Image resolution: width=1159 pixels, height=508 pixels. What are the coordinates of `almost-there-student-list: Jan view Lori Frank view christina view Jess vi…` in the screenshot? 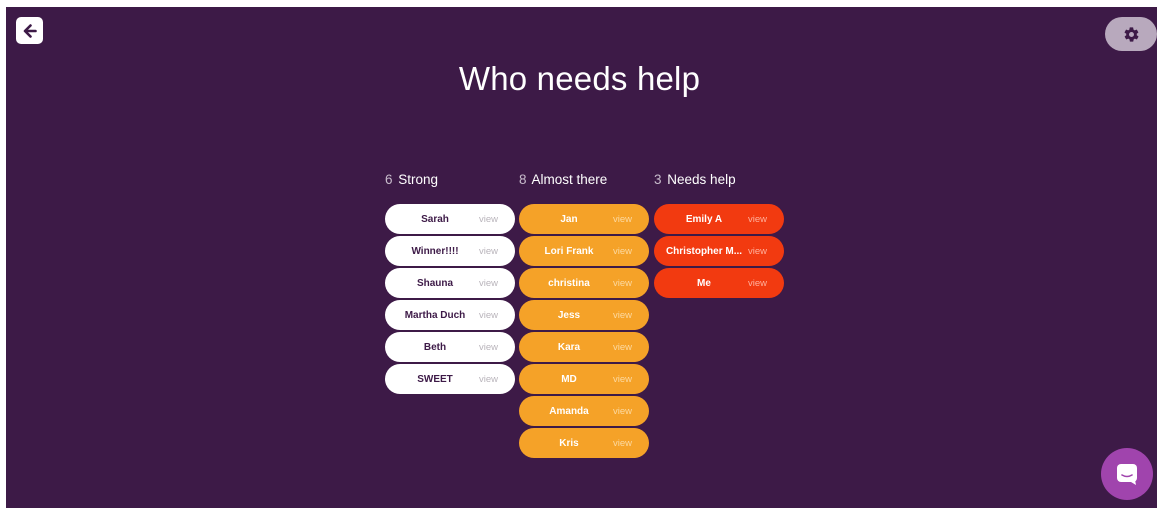 It's located at (584, 331).